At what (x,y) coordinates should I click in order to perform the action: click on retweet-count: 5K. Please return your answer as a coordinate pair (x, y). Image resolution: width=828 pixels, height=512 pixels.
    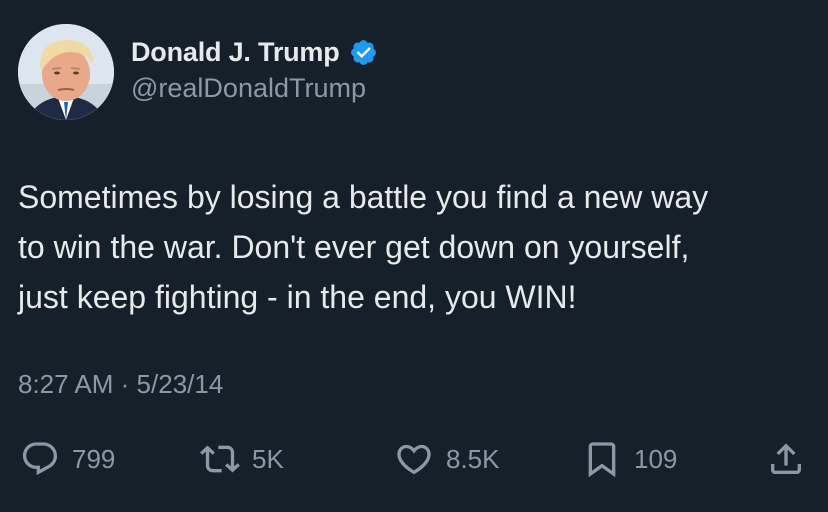
    Looking at the image, I should click on (268, 458).